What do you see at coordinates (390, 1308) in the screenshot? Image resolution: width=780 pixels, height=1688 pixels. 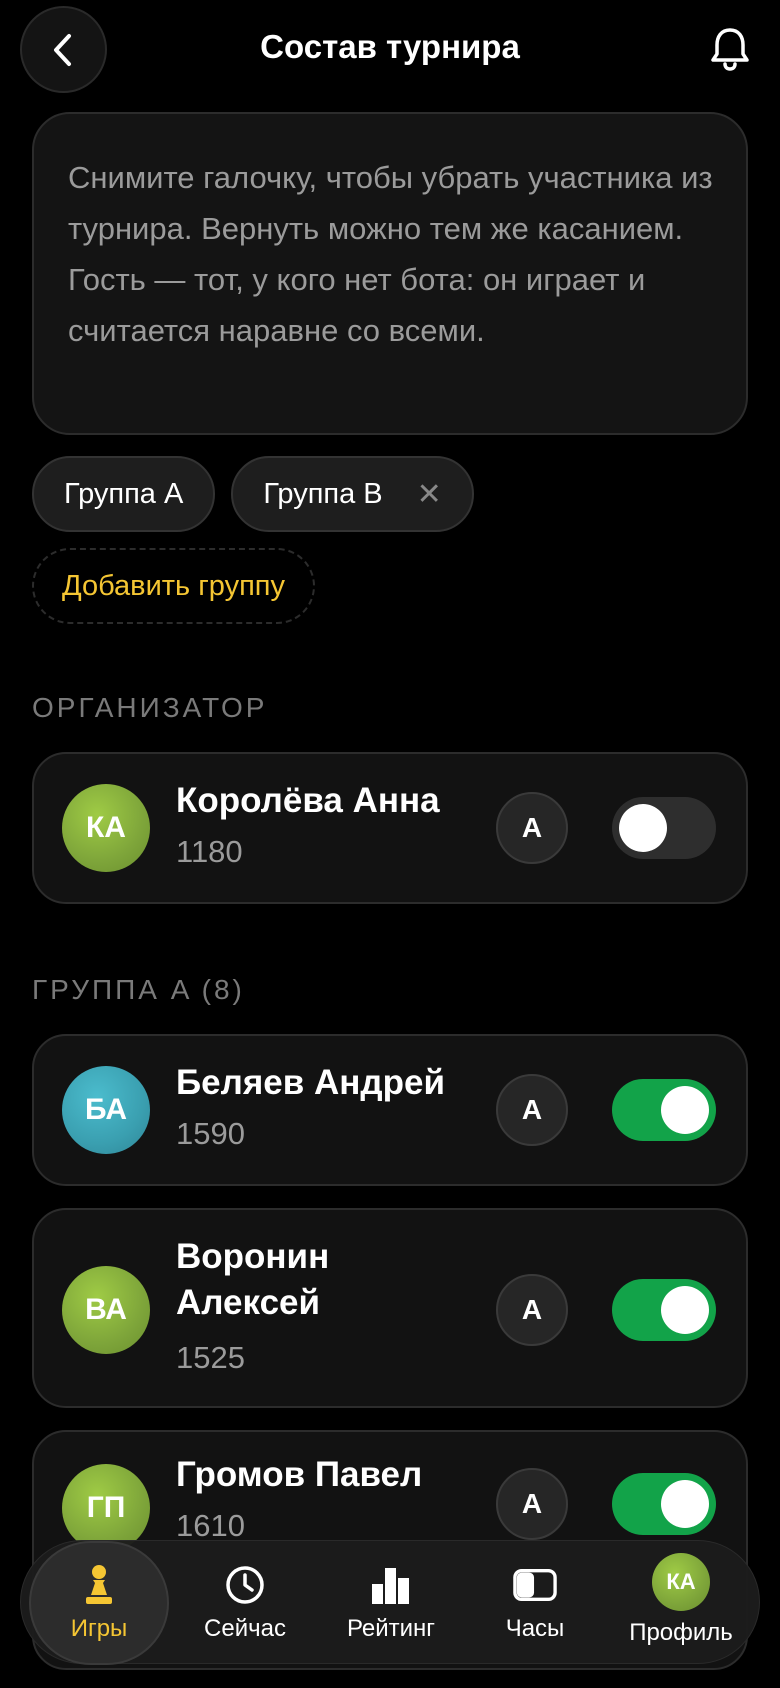 I see `player-card: ВА Воронин Алексей 1525 A` at bounding box center [390, 1308].